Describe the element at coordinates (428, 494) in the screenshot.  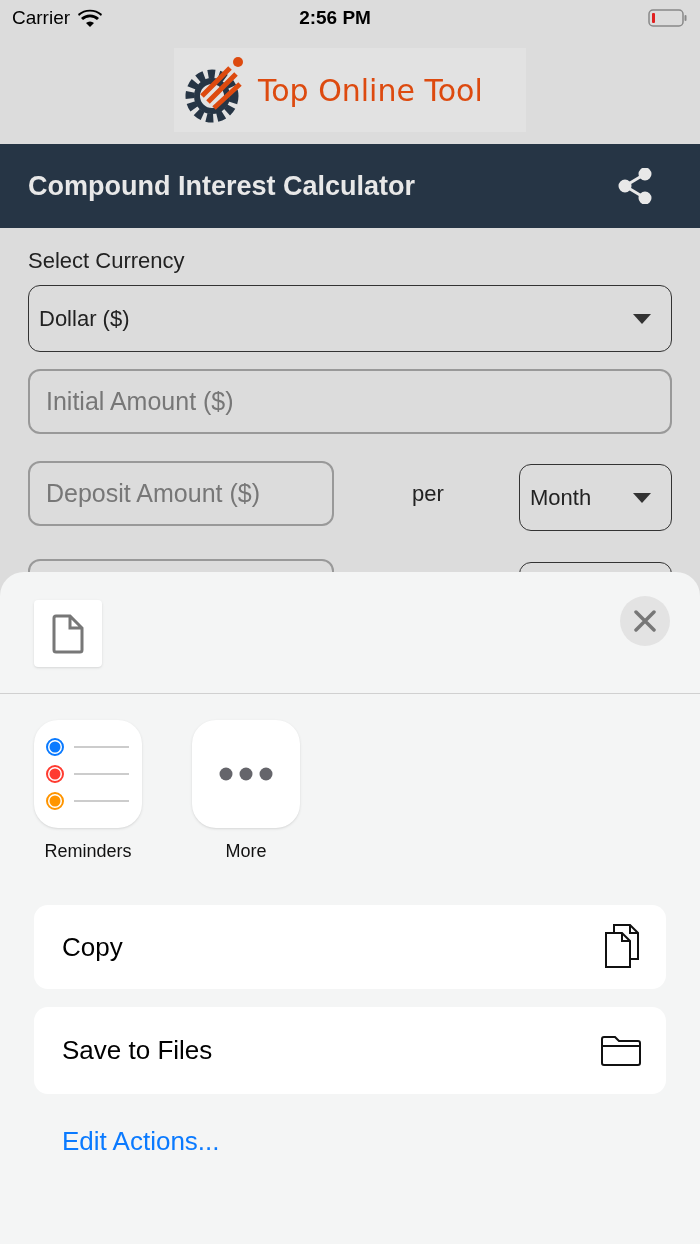
I see `per-label: per` at that location.